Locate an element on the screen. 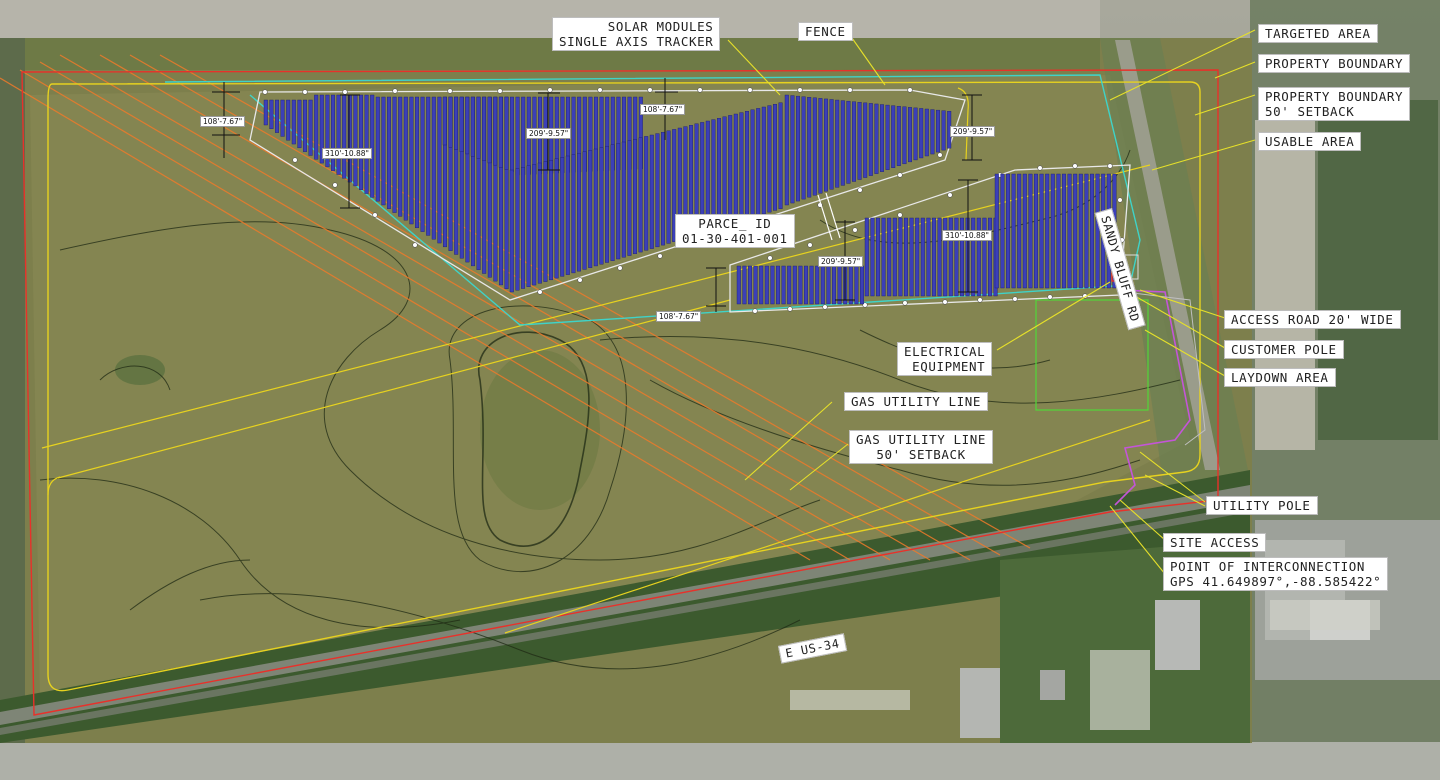 The width and height of the screenshot is (1440, 780). label-gas-utility-line: GAS UTILITY LINE is located at coordinates (916, 401).